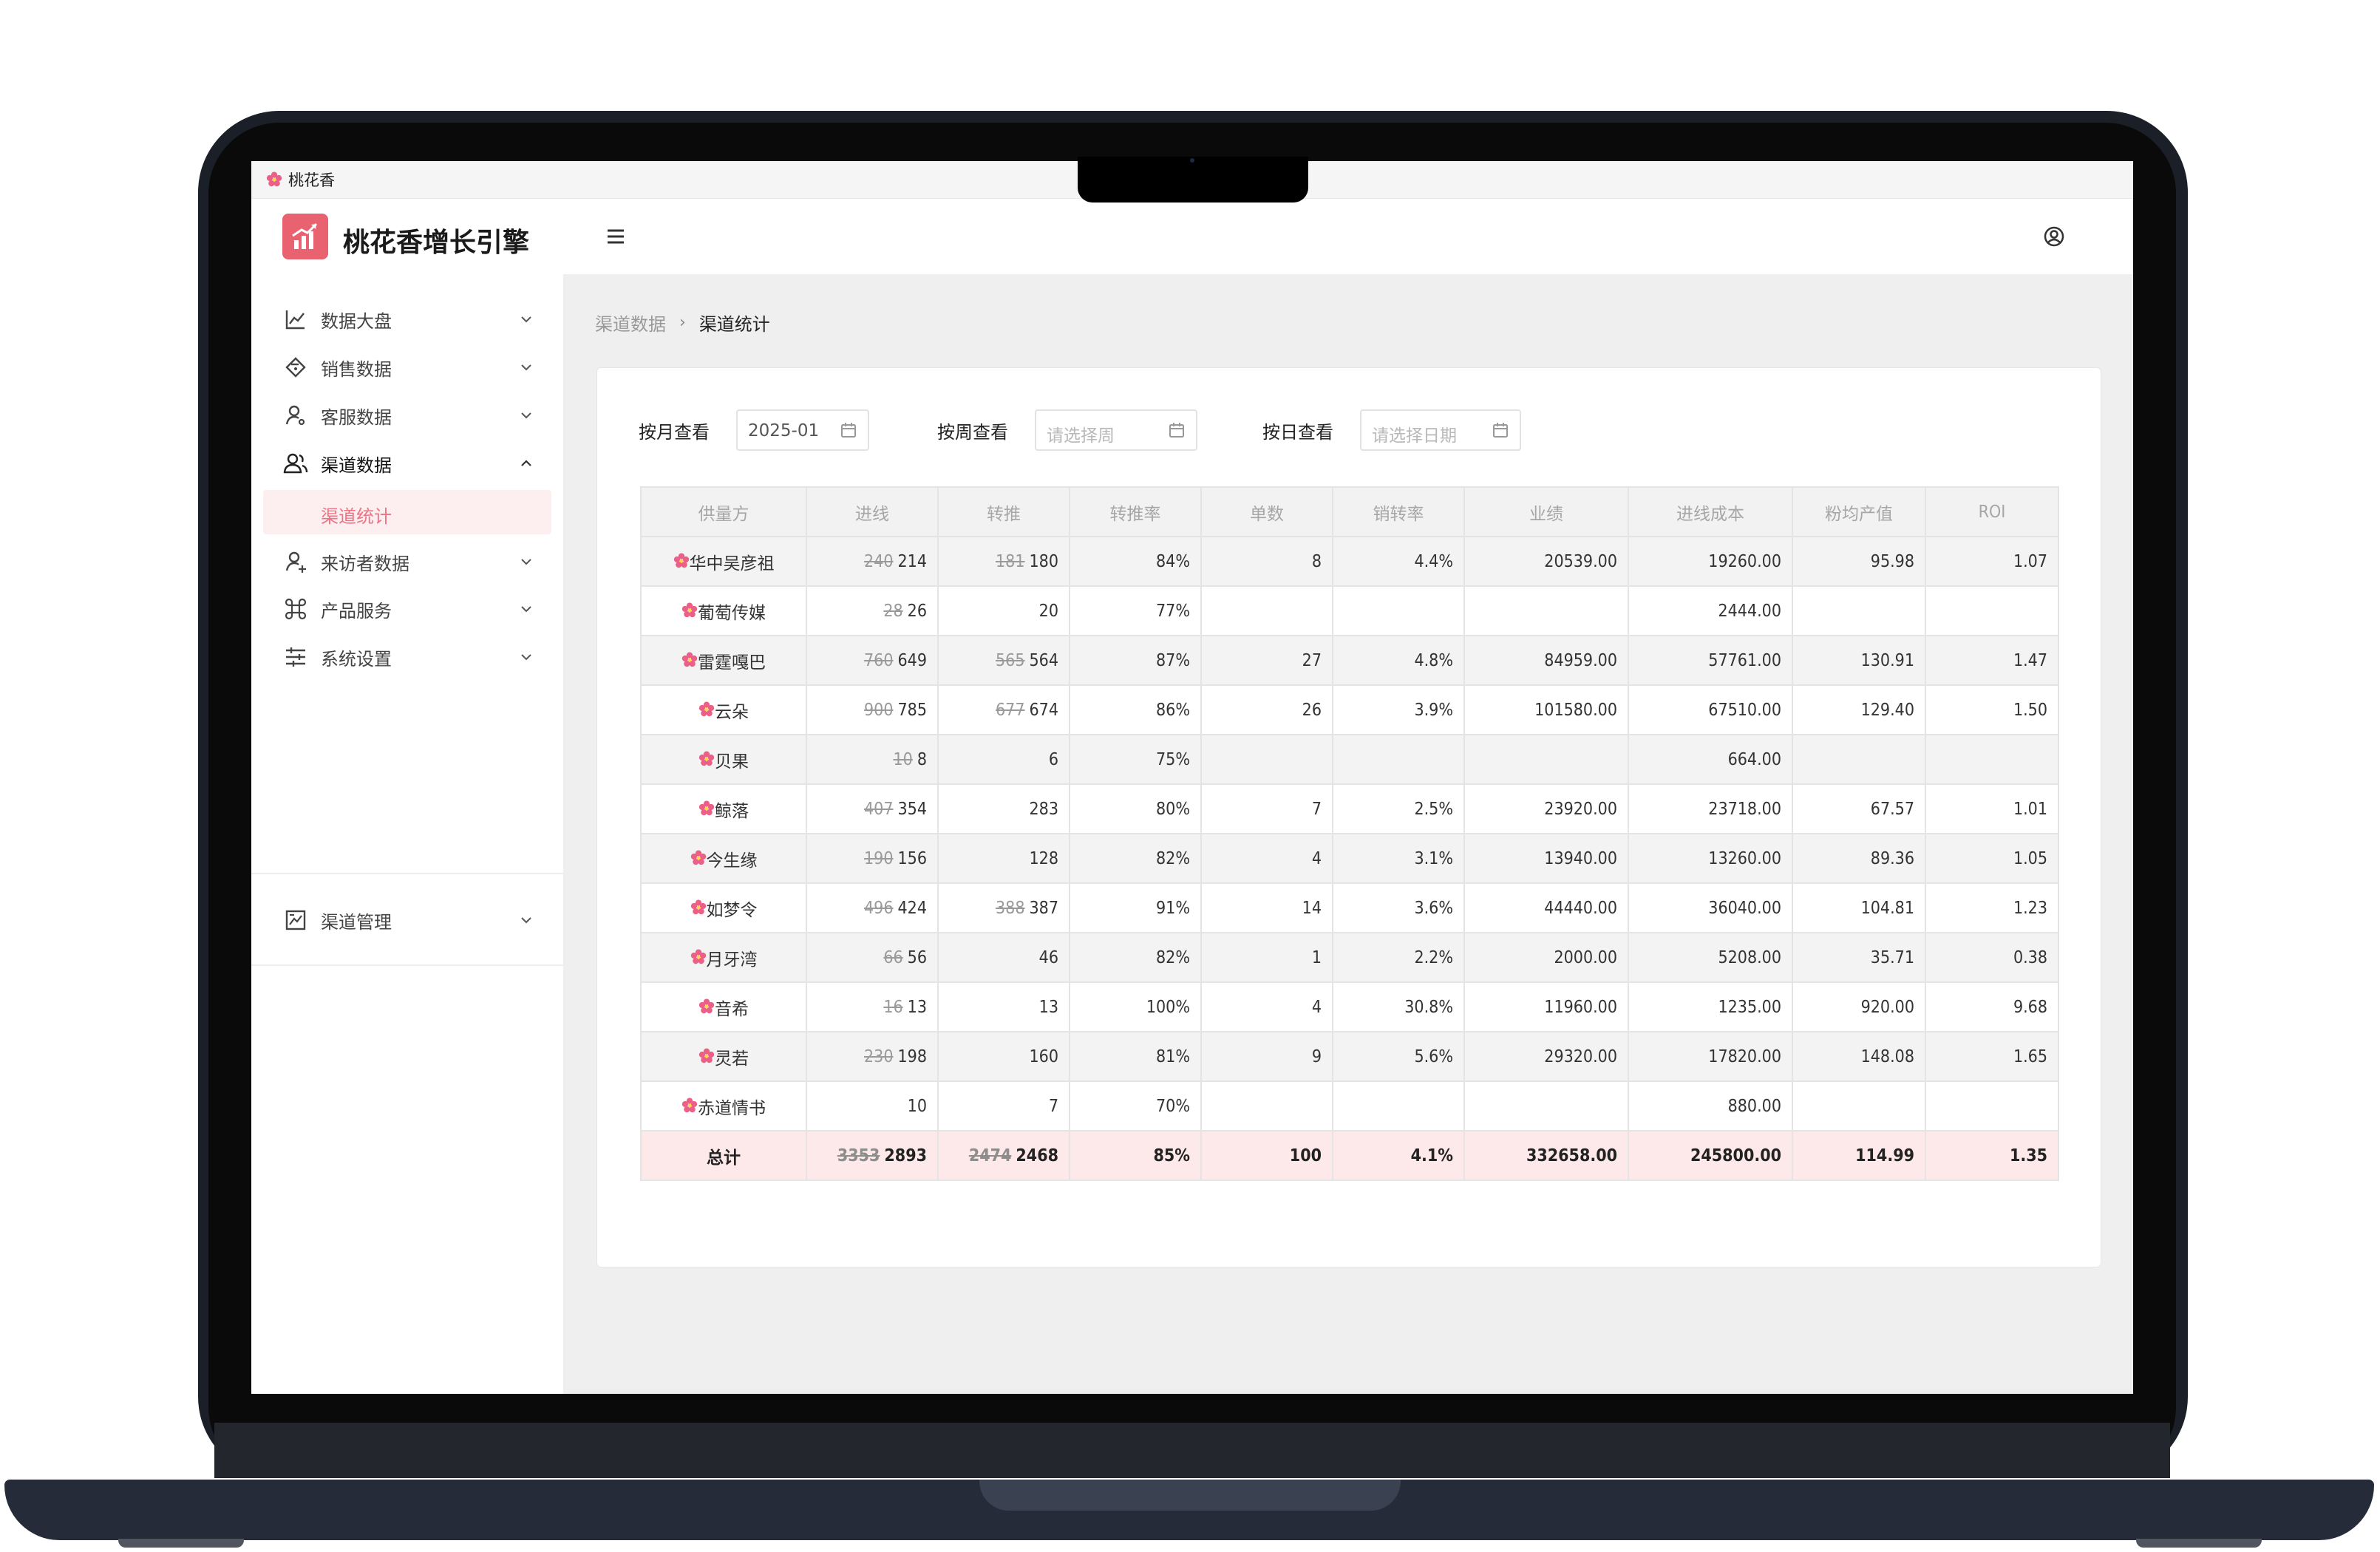  I want to click on calendar-icon, so click(848, 430).